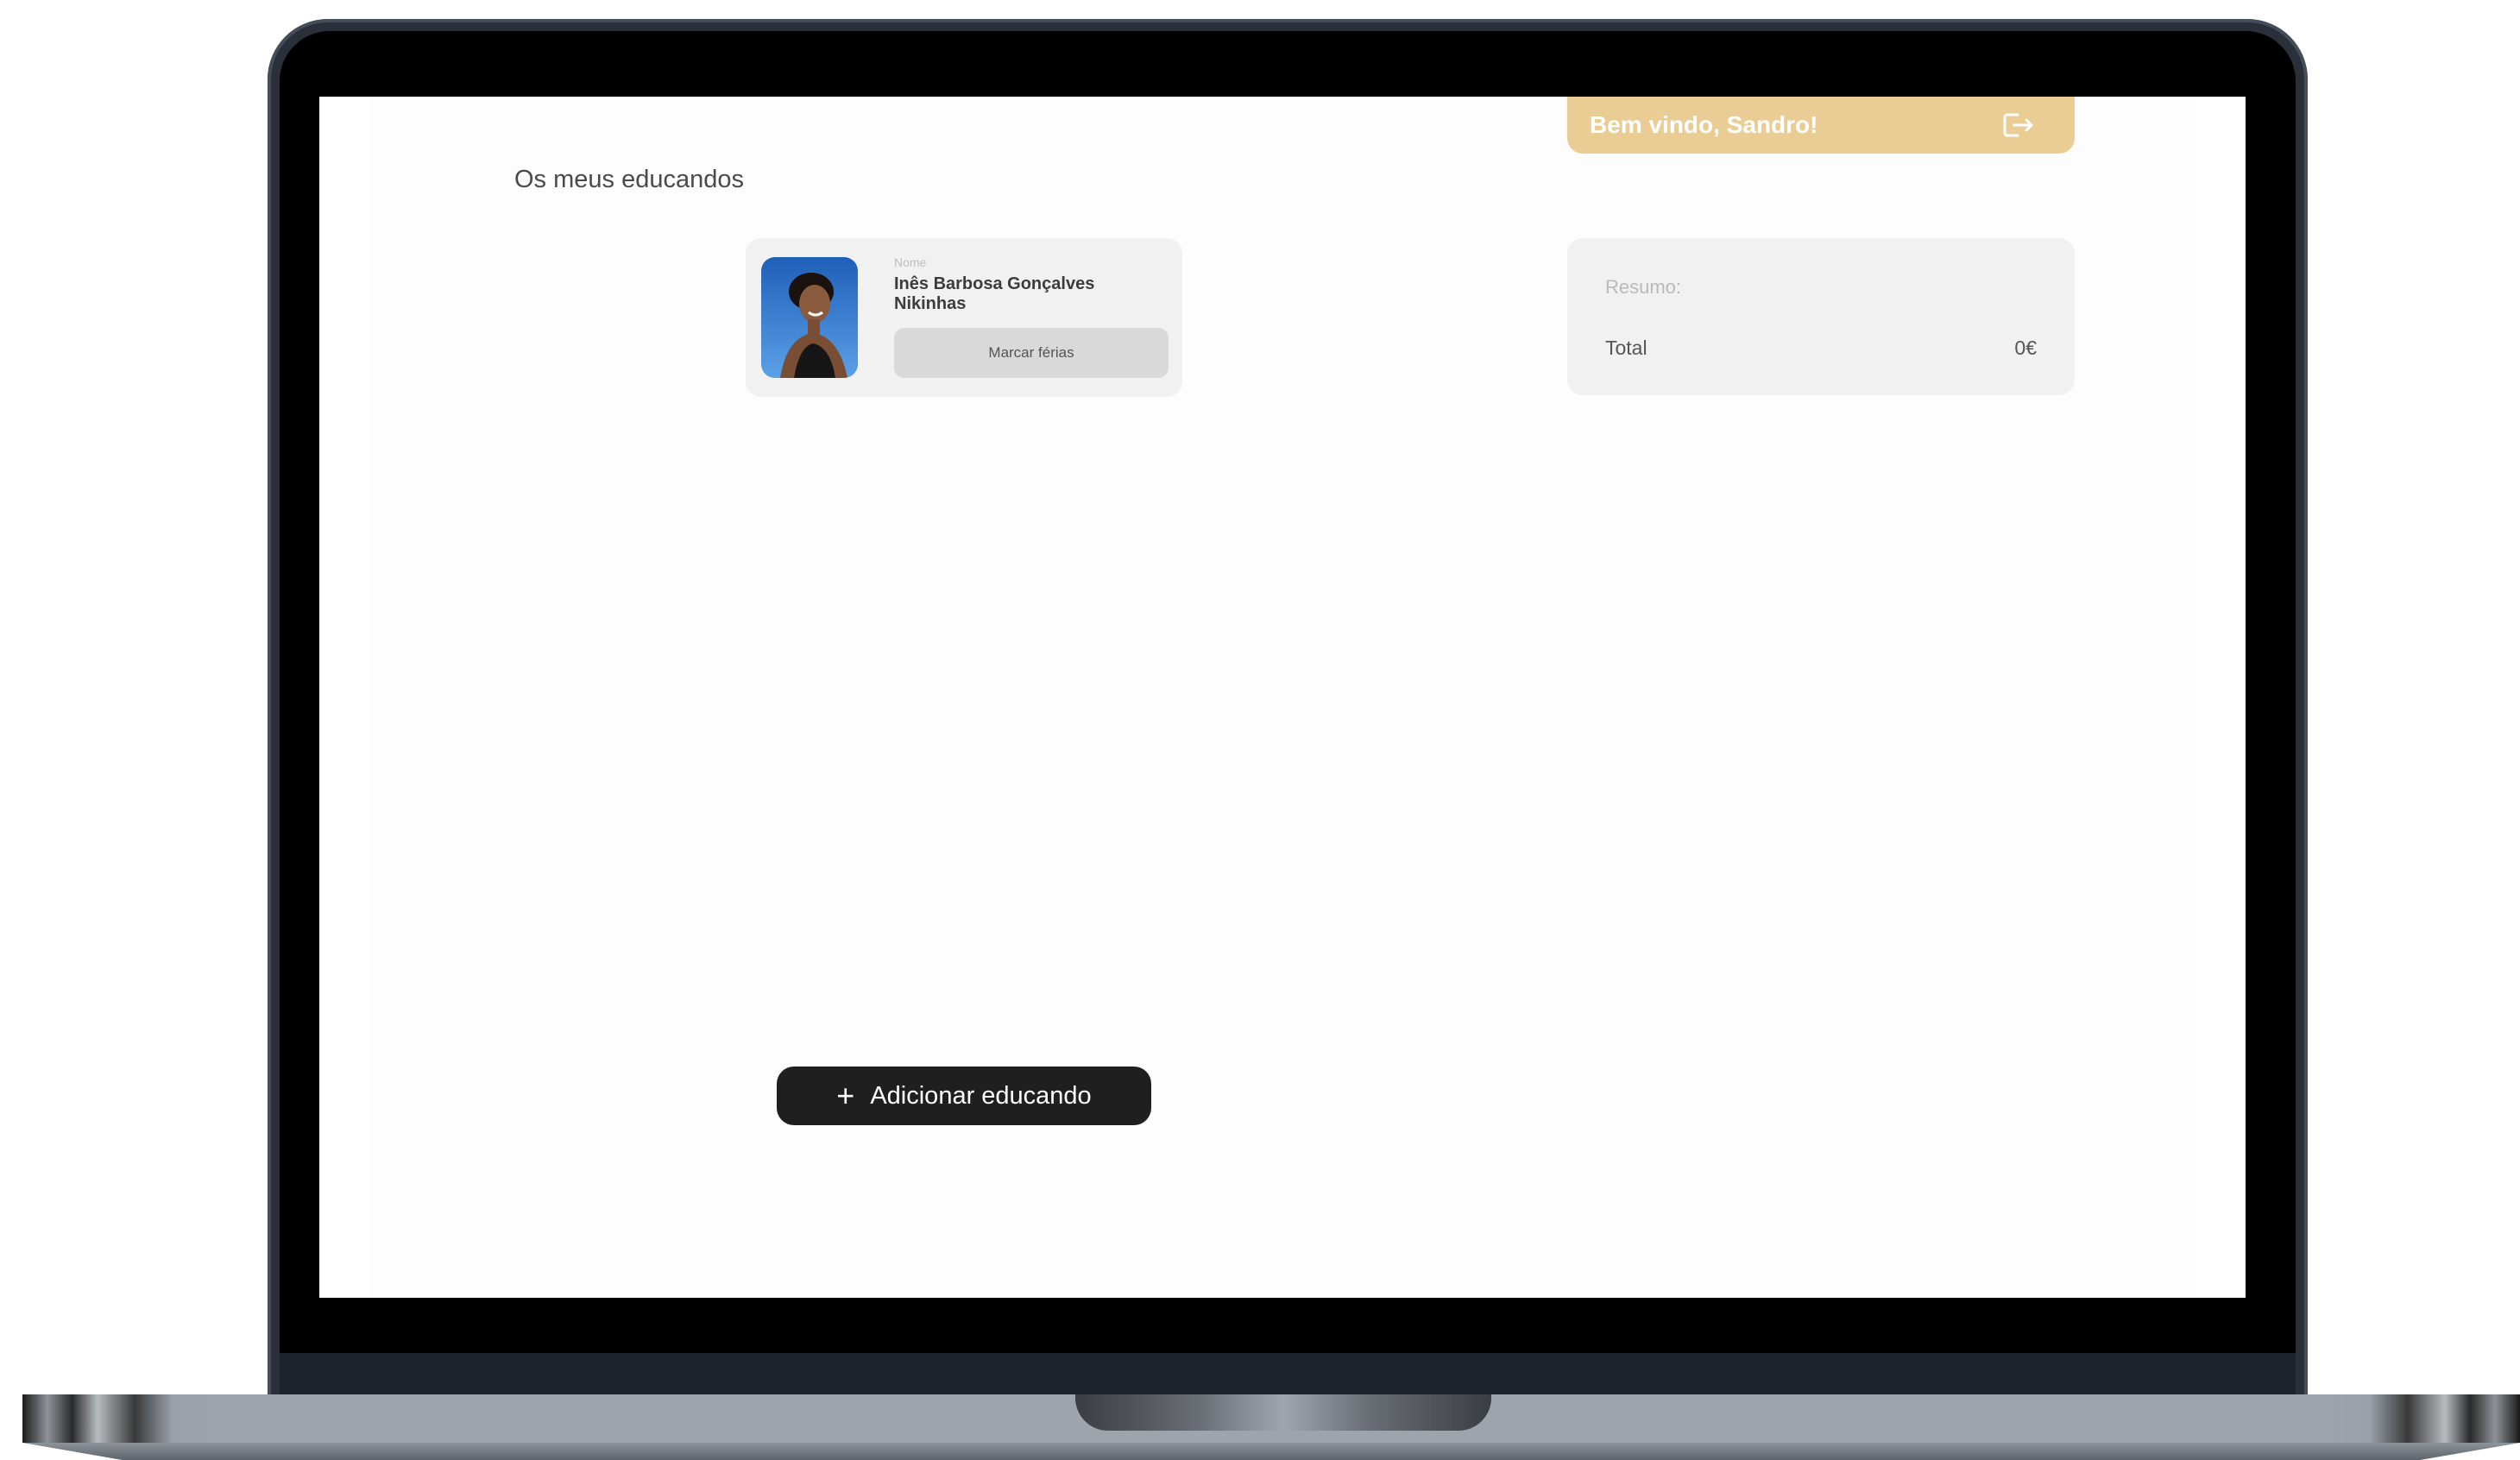 The height and width of the screenshot is (1460, 2520). Describe the element at coordinates (1283, 1412) in the screenshot. I see `laptop-notch` at that location.